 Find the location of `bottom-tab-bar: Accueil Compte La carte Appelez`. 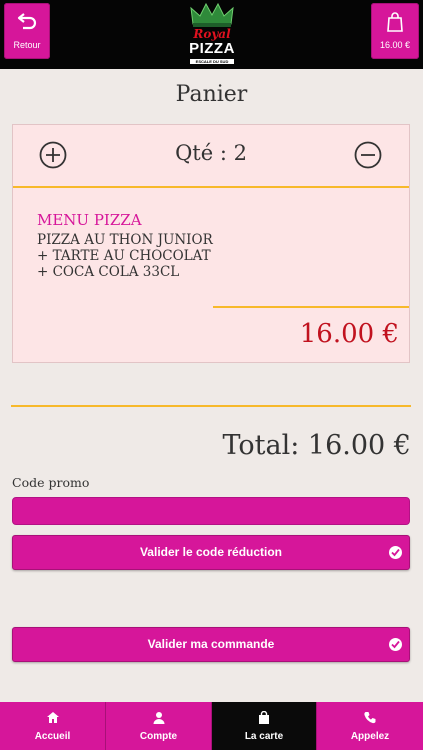

bottom-tab-bar: Accueil Compte La carte Appelez is located at coordinates (211, 726).